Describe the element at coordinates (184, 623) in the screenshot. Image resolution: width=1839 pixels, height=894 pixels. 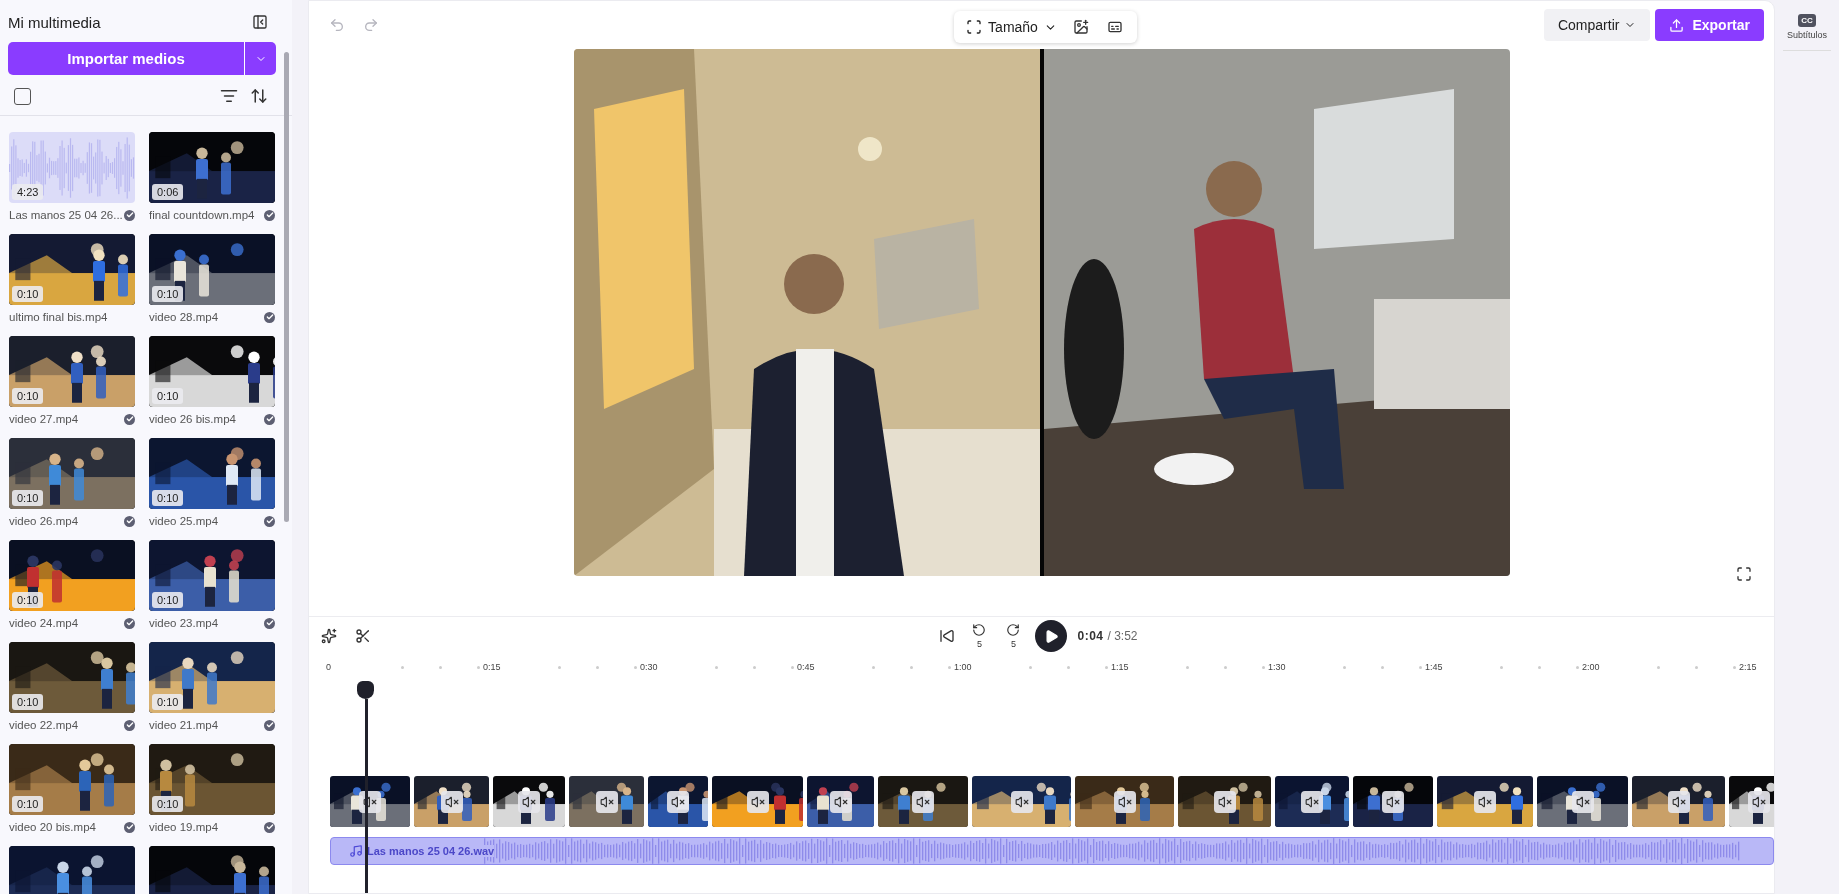
I see `media-name: video 23.mp4` at that location.